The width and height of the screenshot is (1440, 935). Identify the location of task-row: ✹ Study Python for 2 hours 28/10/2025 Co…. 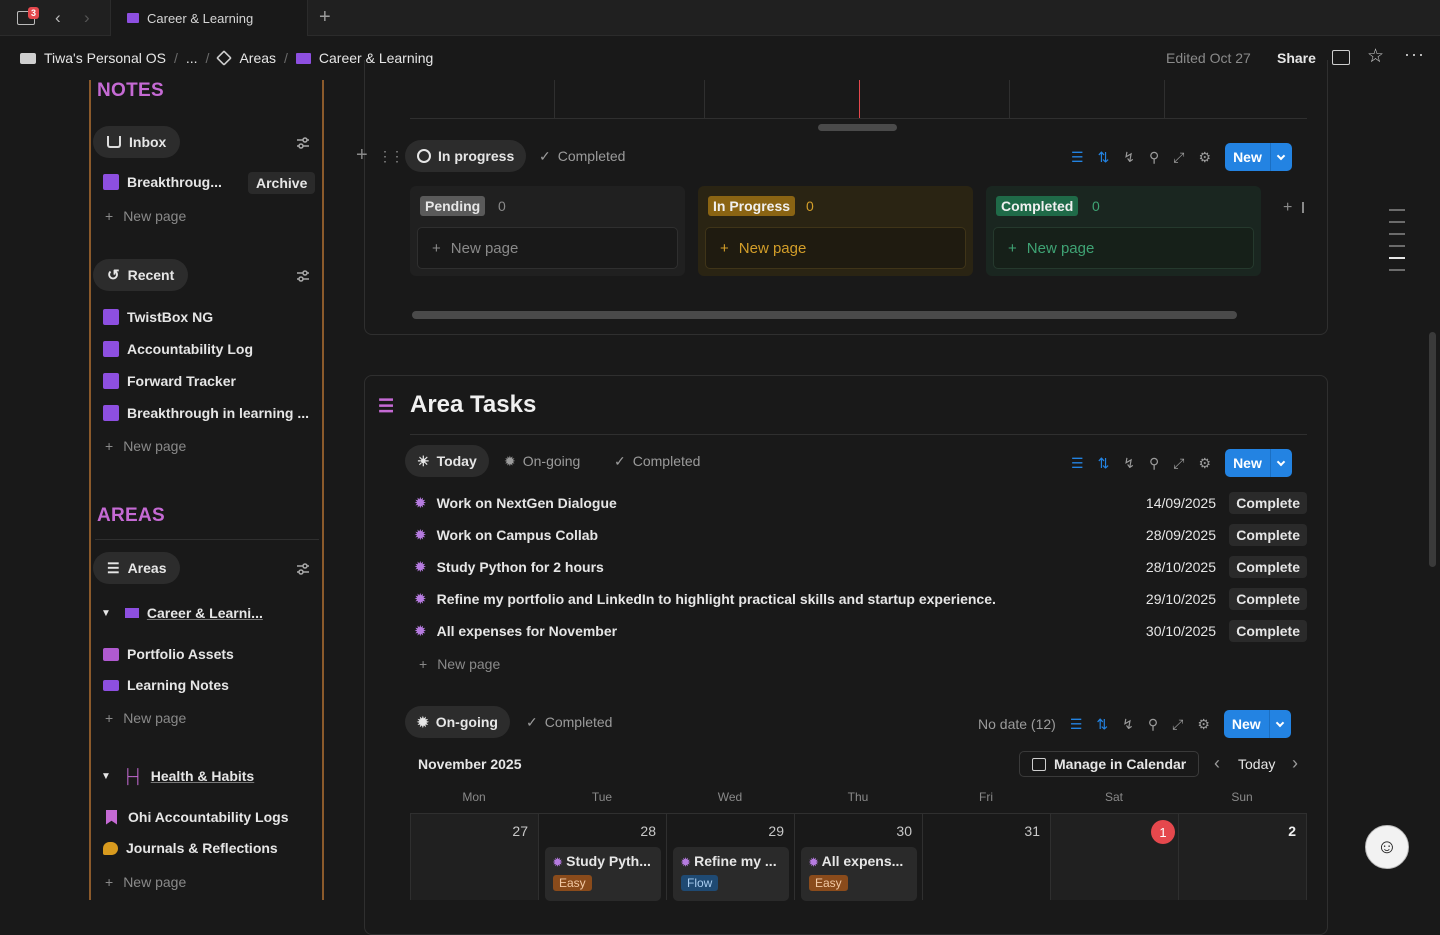
(860, 567).